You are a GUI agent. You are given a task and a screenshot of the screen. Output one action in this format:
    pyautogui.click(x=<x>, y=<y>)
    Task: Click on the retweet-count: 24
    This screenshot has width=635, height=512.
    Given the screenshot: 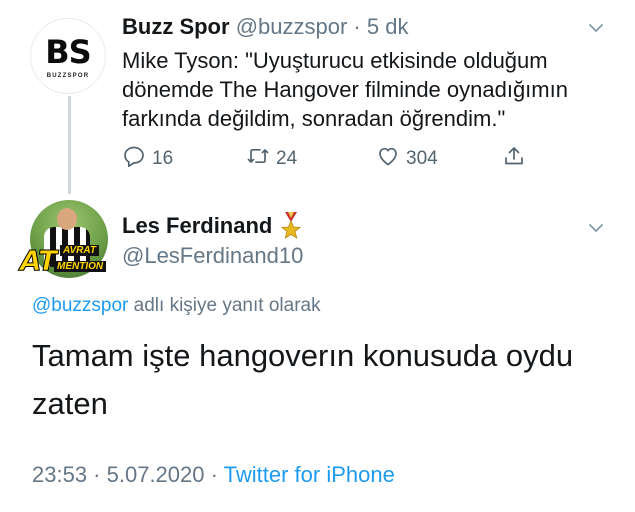 What is the action you would take?
    pyautogui.click(x=287, y=158)
    